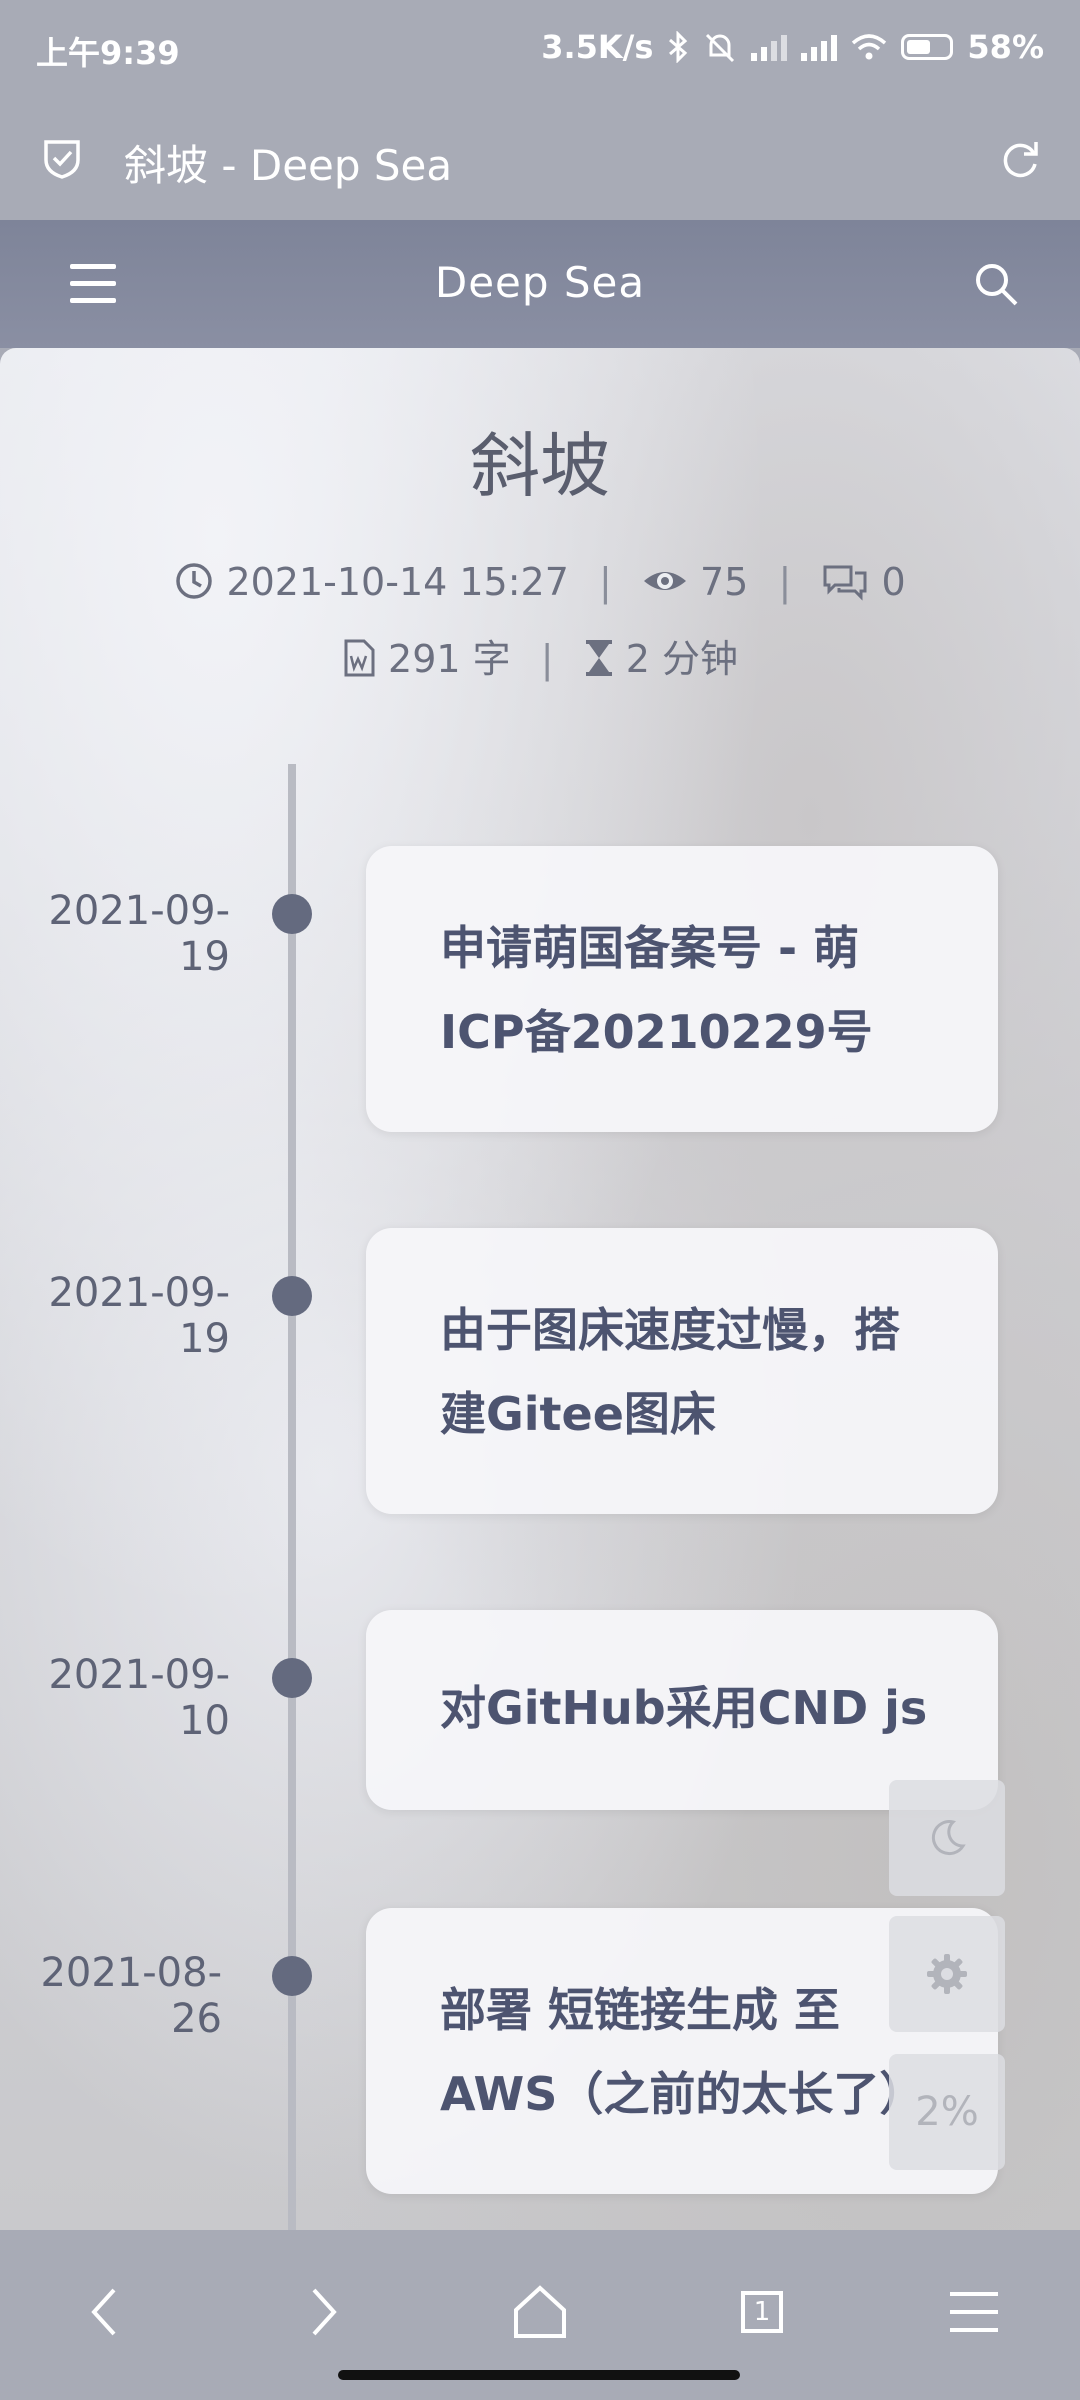 The height and width of the screenshot is (2400, 1080). I want to click on tabs-button: 1, so click(762, 2312).